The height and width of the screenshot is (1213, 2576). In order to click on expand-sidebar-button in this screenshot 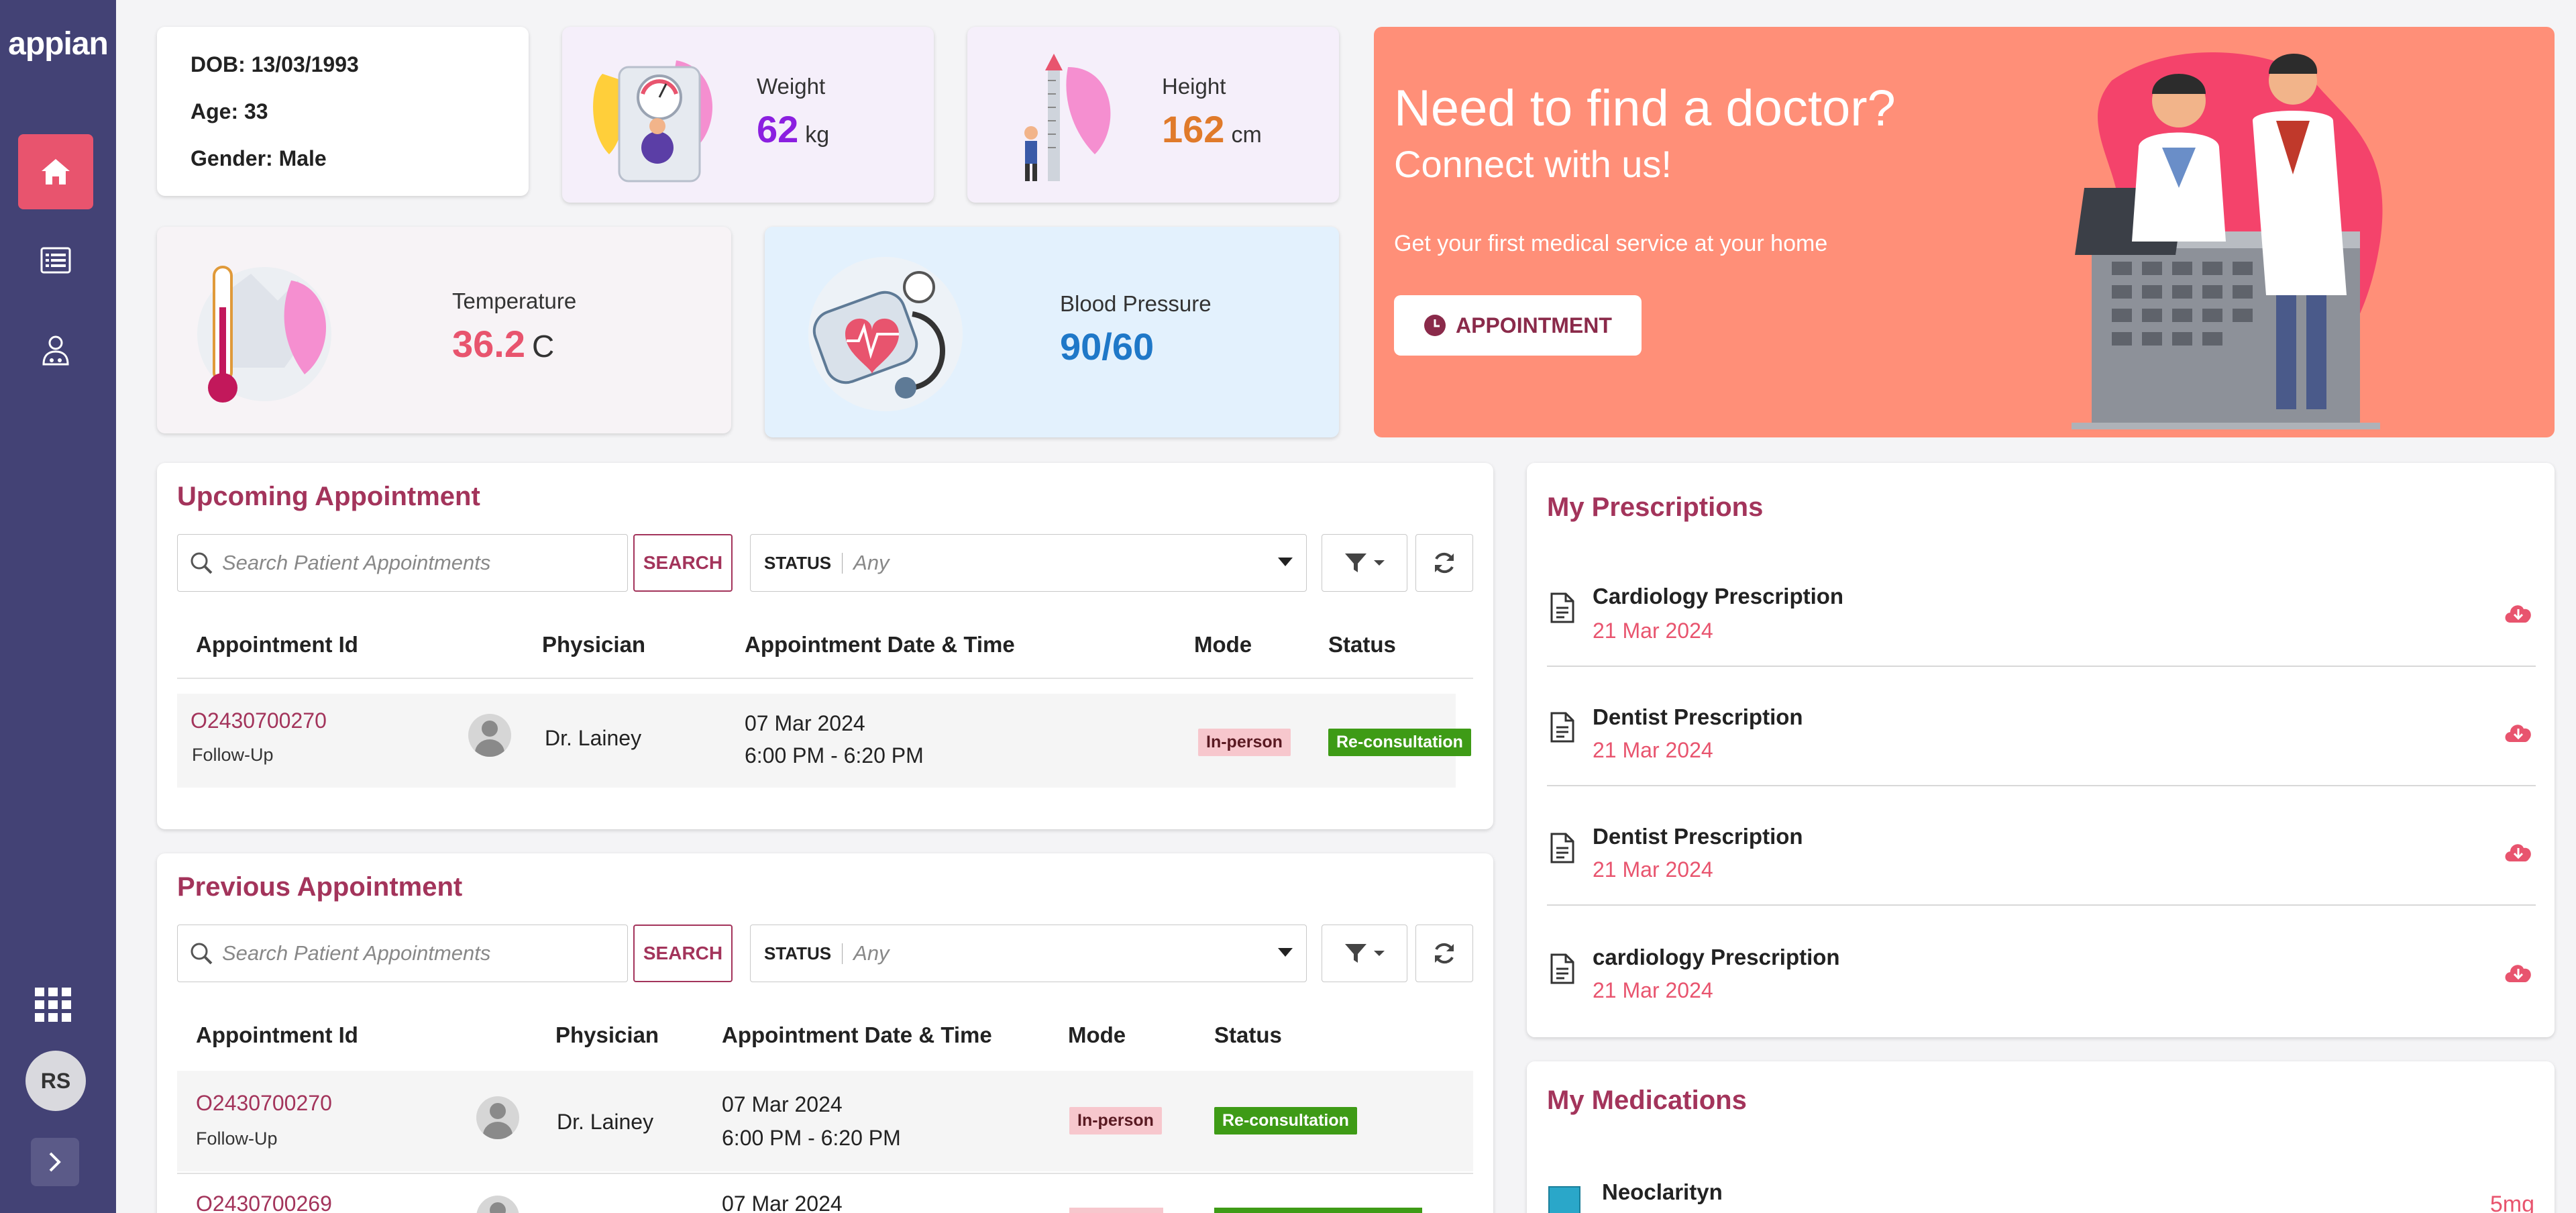, I will do `click(55, 1162)`.